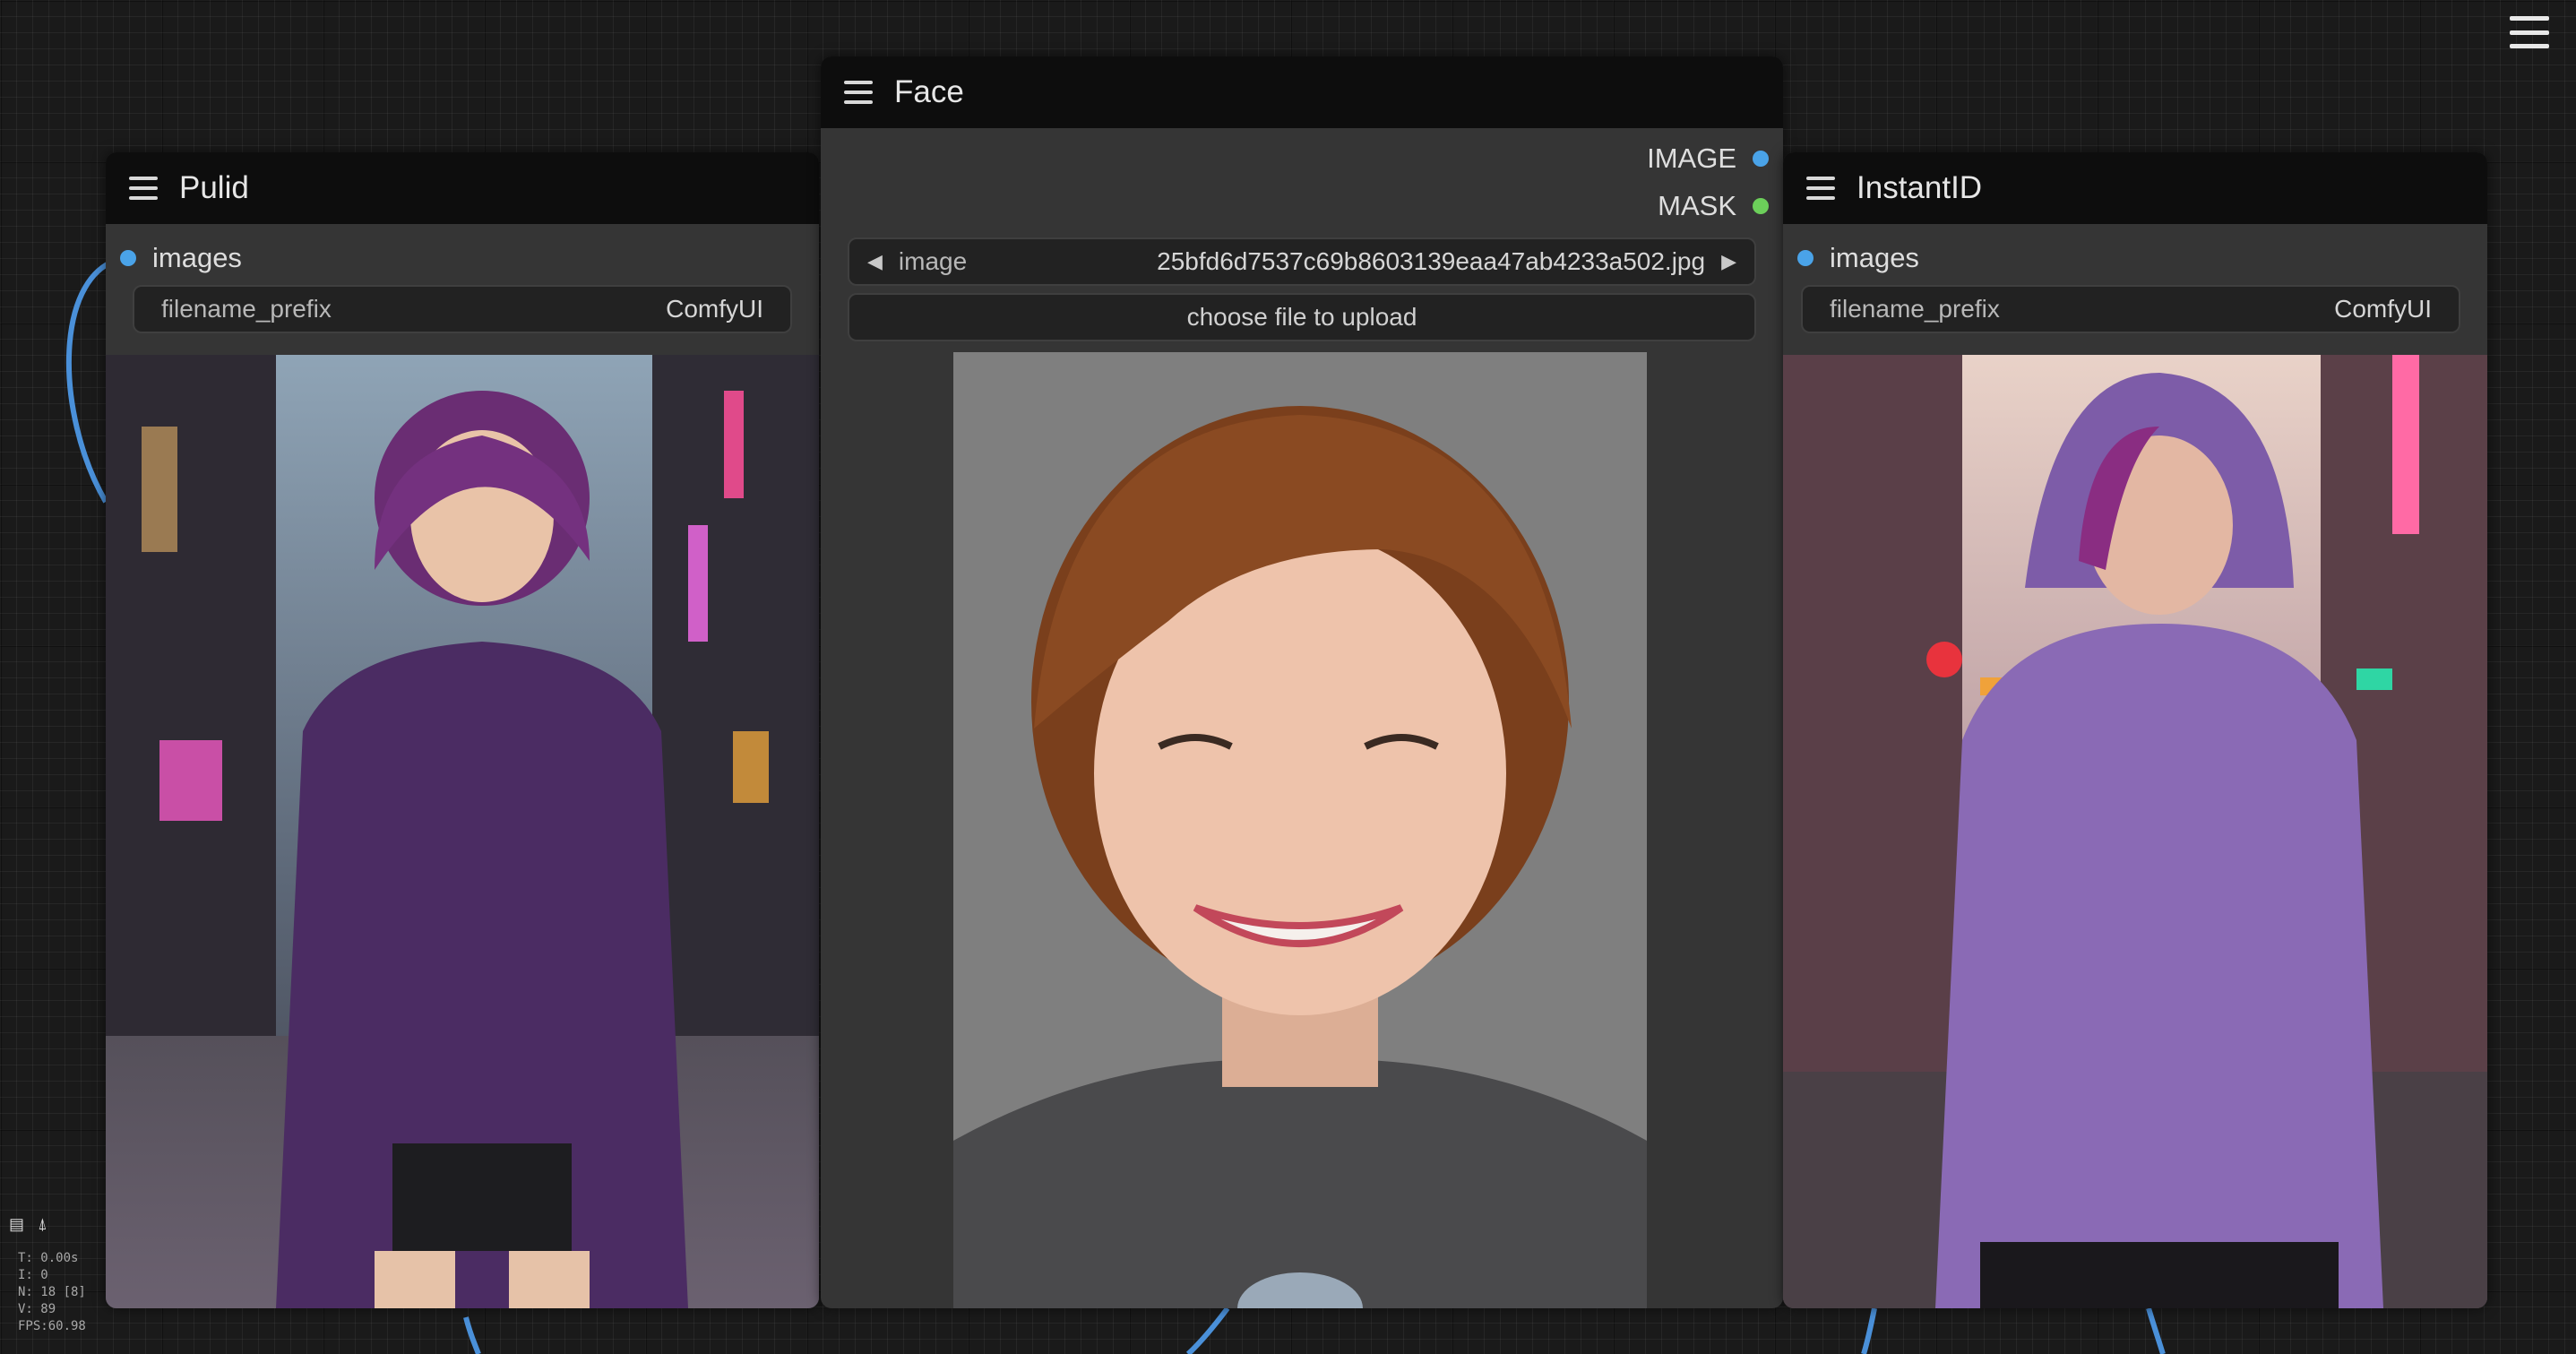  I want to click on upload-label: choose file to upload, so click(1301, 317).